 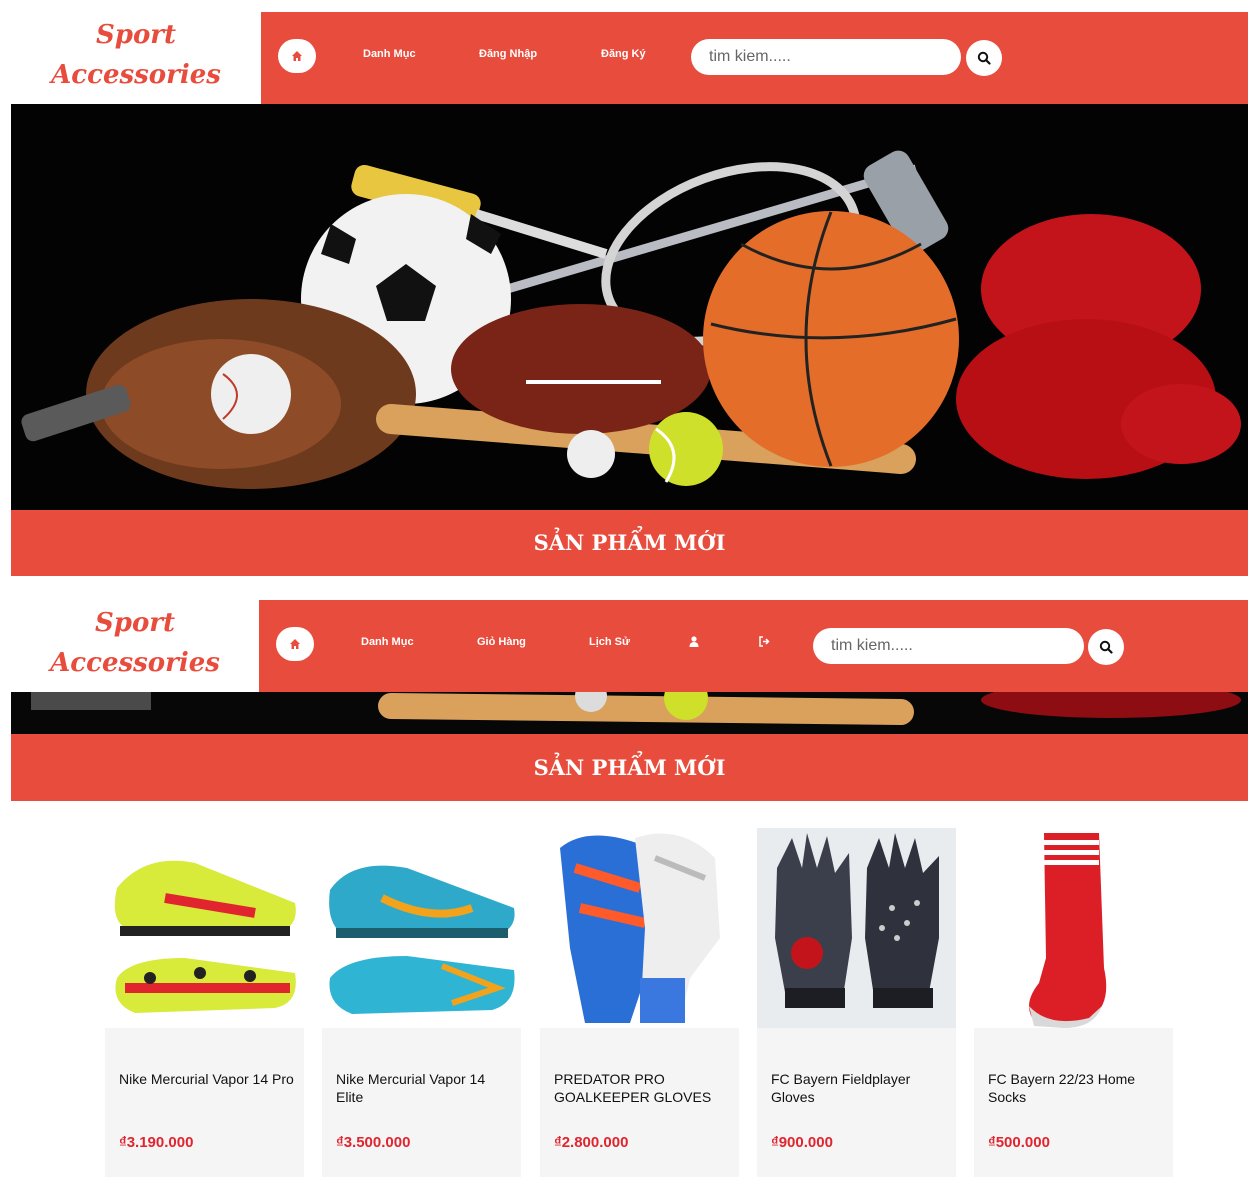 I want to click on product-name: Nike Mercurial Vapor 14 Pro, so click(x=206, y=1079).